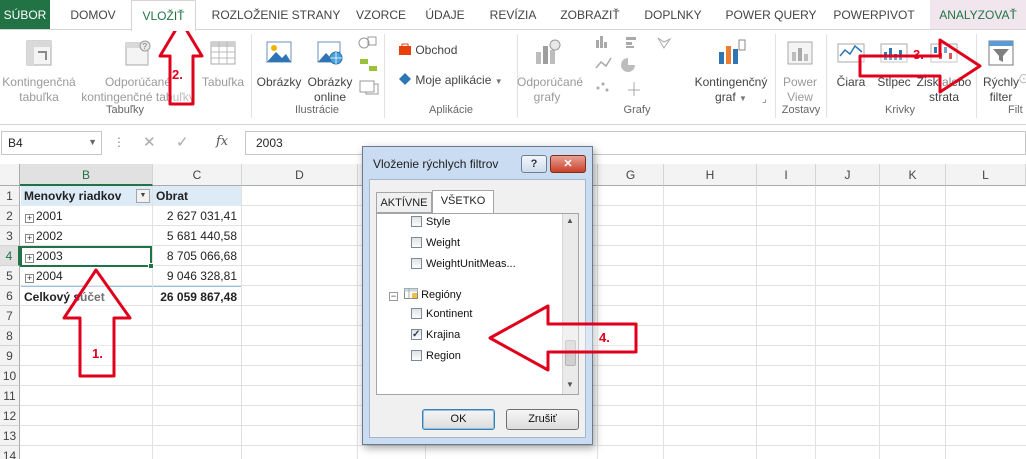 The image size is (1026, 459). I want to click on smartart-icon, so click(369, 67).